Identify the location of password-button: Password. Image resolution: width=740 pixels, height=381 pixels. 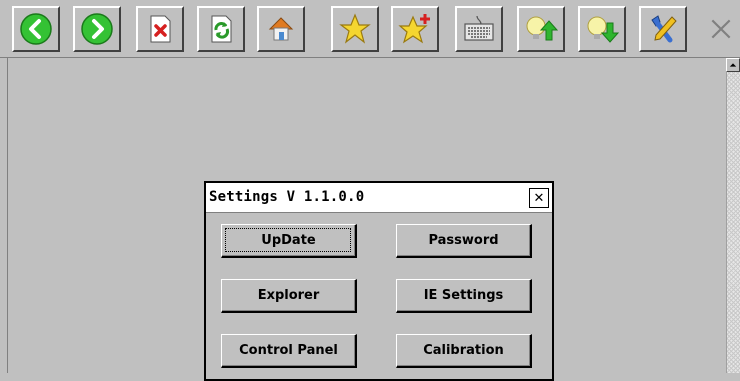
(464, 241).